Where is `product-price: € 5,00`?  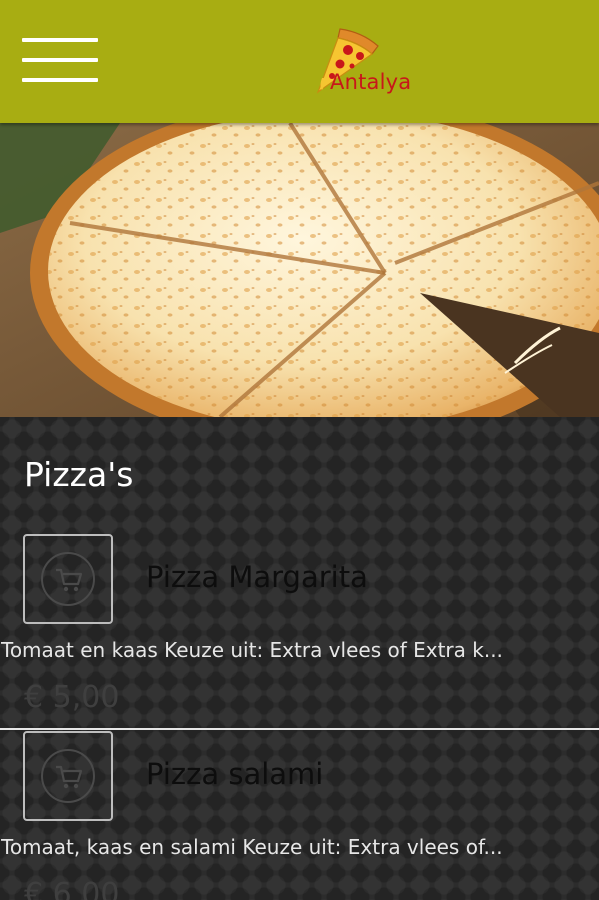 product-price: € 5,00 is located at coordinates (72, 697).